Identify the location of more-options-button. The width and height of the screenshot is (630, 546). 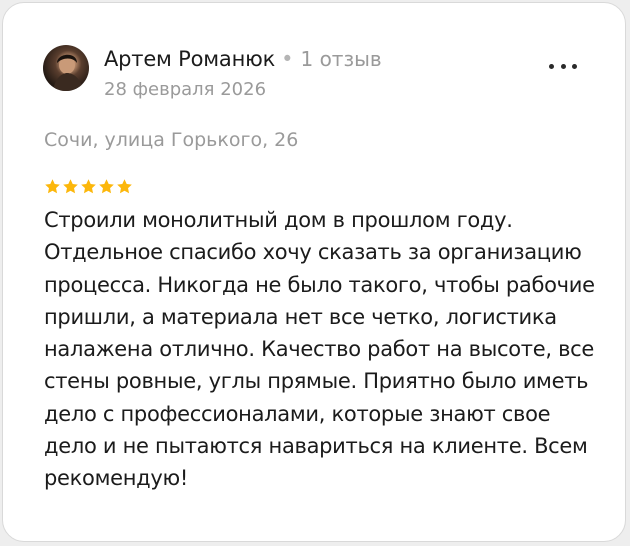
(563, 66).